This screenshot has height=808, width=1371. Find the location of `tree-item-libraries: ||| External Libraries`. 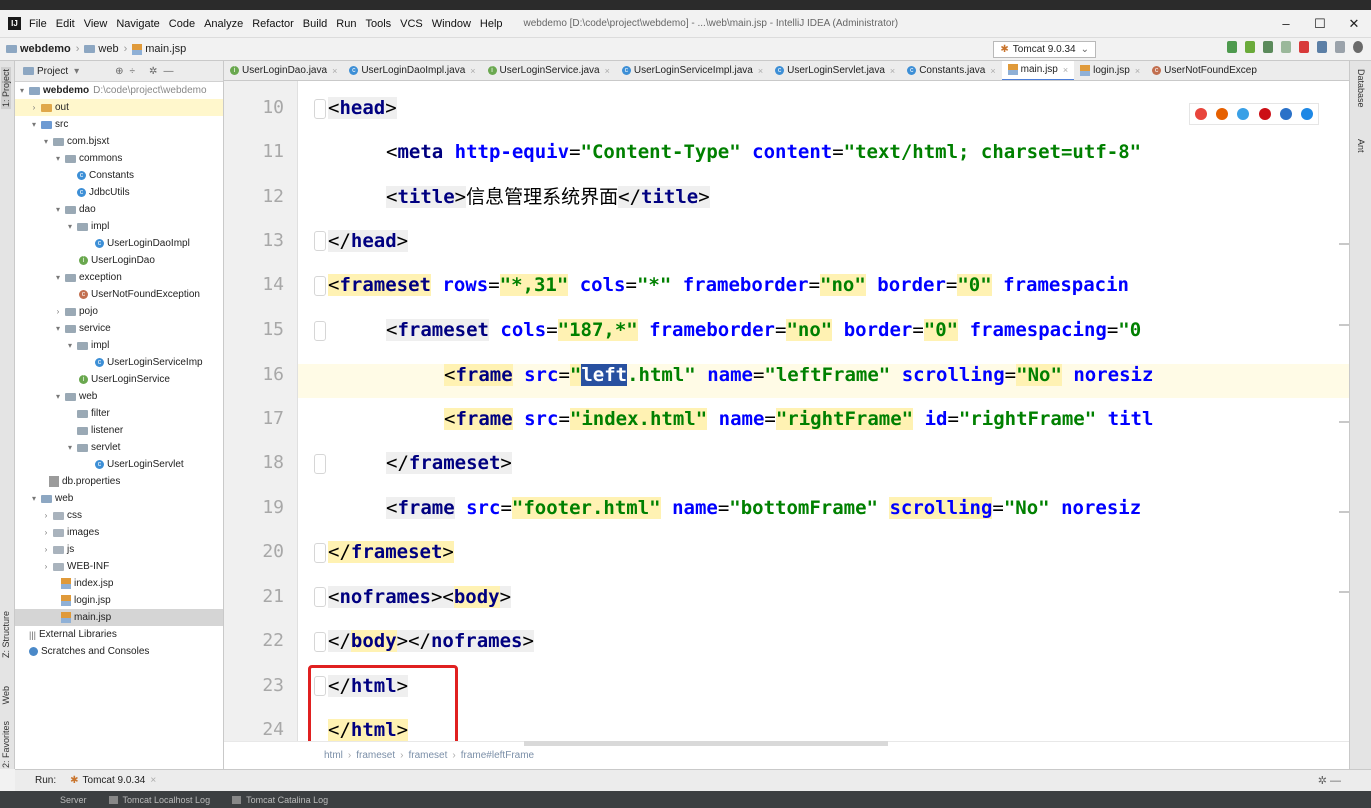

tree-item-libraries: ||| External Libraries is located at coordinates (119, 634).